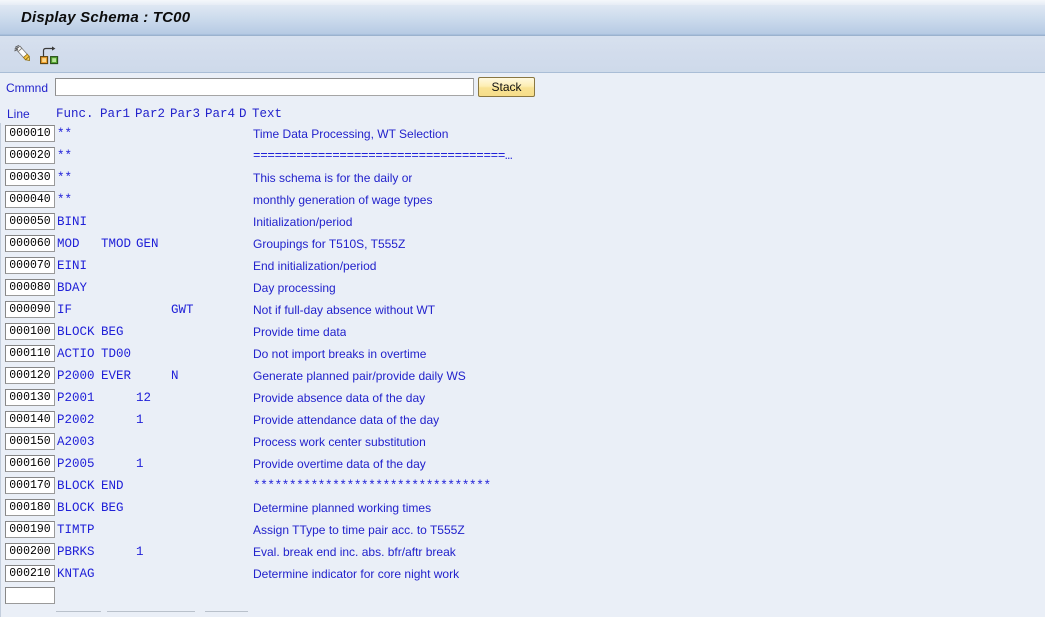 The height and width of the screenshot is (617, 1045). What do you see at coordinates (49, 54) in the screenshot?
I see `hierarchy-structure-icon` at bounding box center [49, 54].